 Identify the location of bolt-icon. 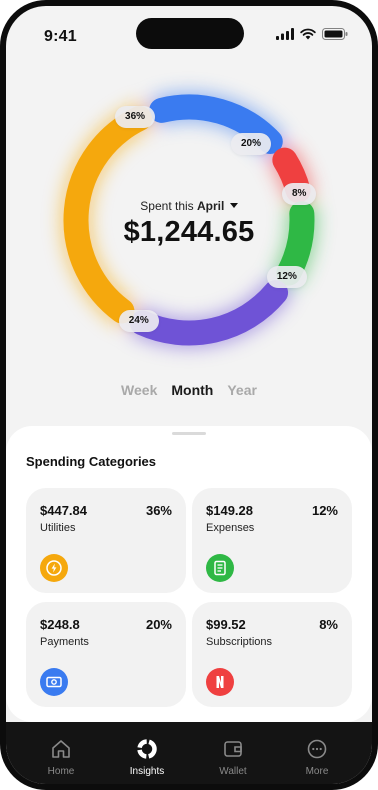
(54, 568).